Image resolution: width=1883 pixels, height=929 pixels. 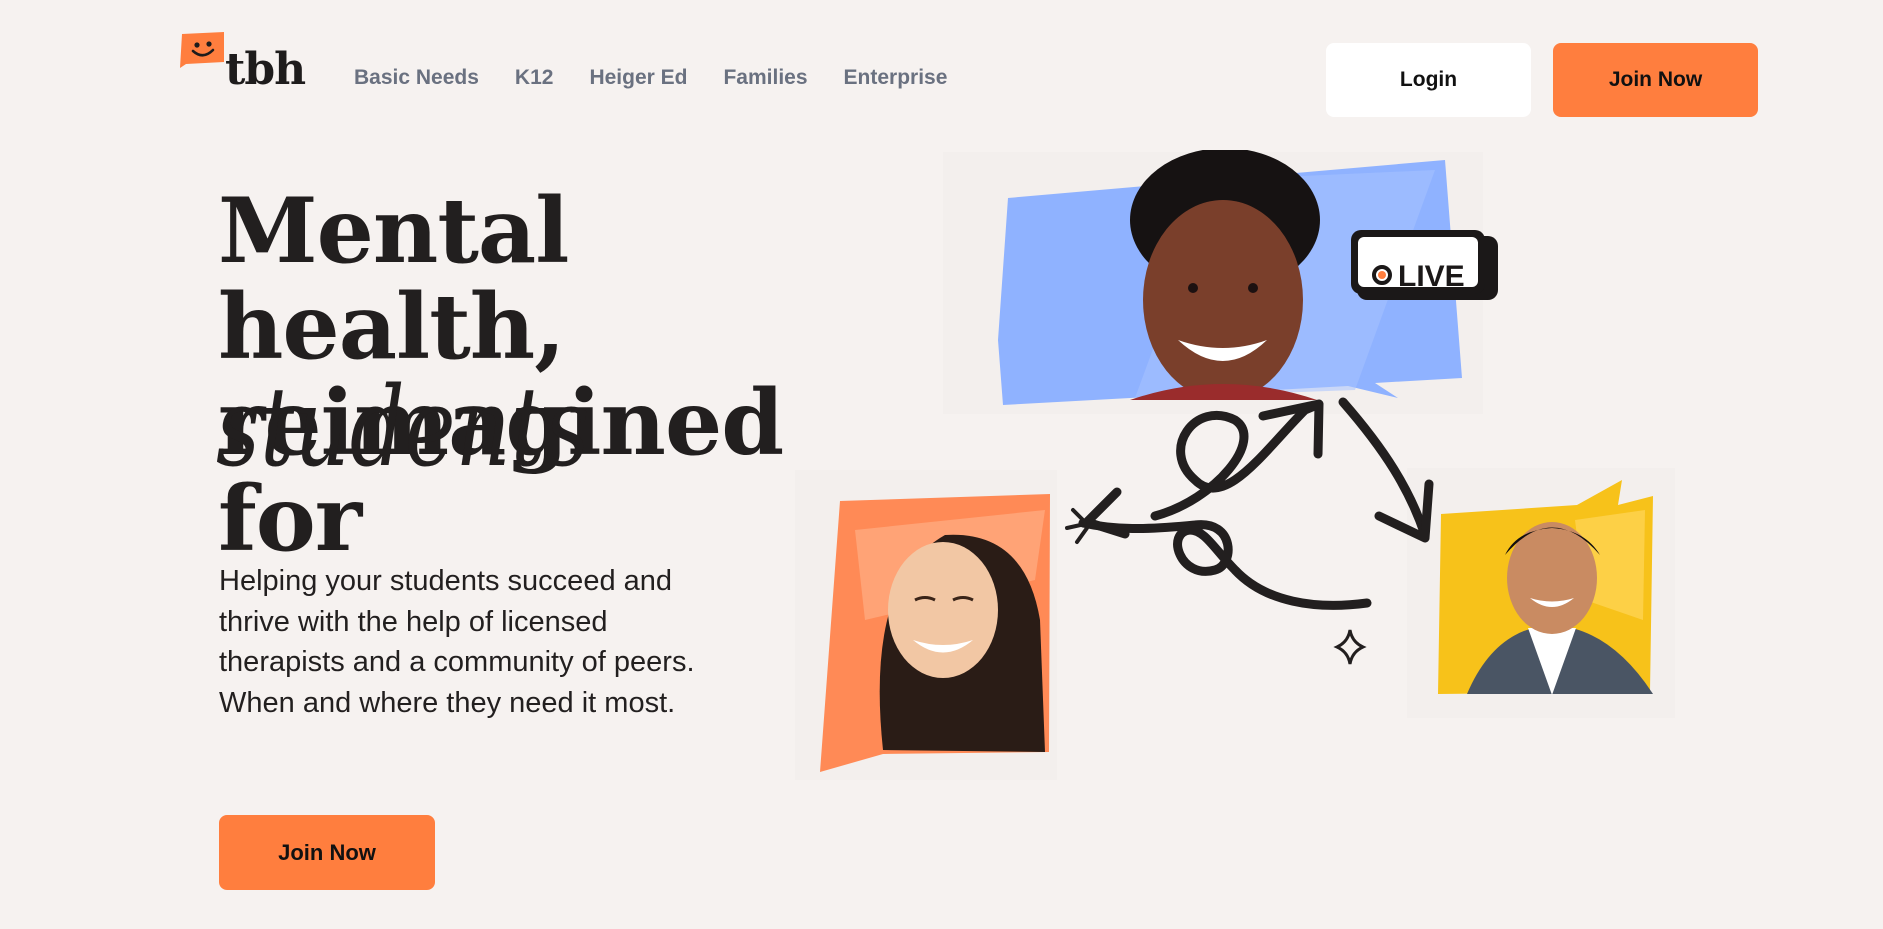 I want to click on arrow-left-head, so click(x=1106, y=513).